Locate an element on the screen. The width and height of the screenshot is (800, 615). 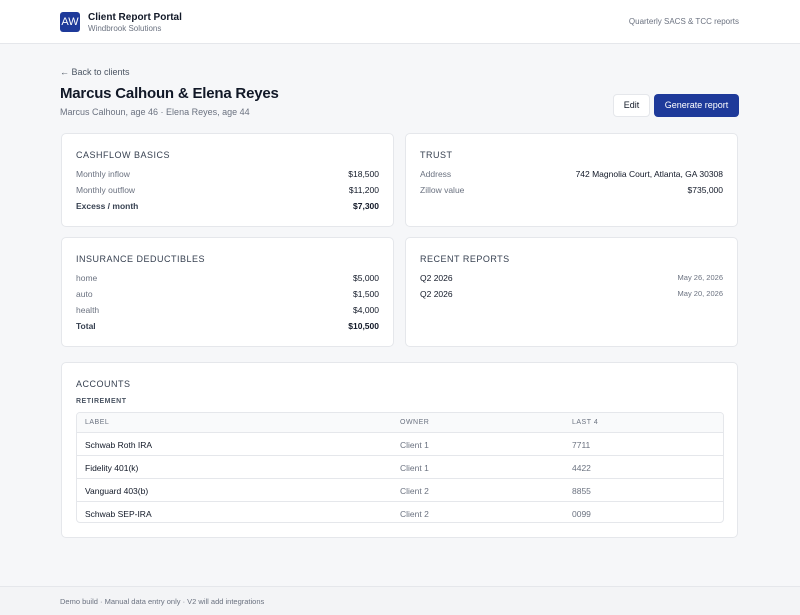
edit-button: Edit is located at coordinates (631, 105).